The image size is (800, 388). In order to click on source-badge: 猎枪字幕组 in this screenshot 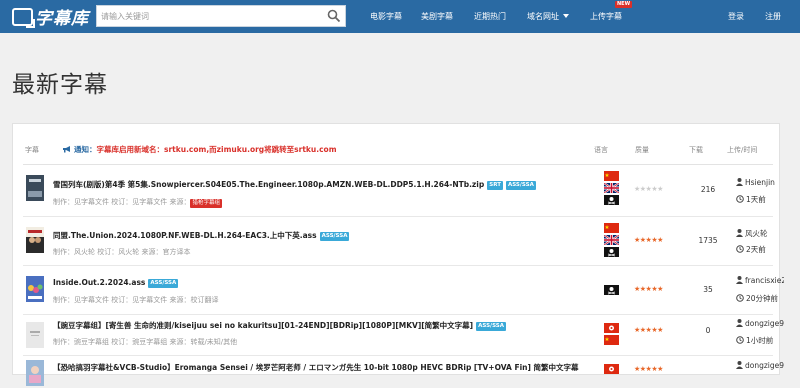, I will do `click(206, 203)`.